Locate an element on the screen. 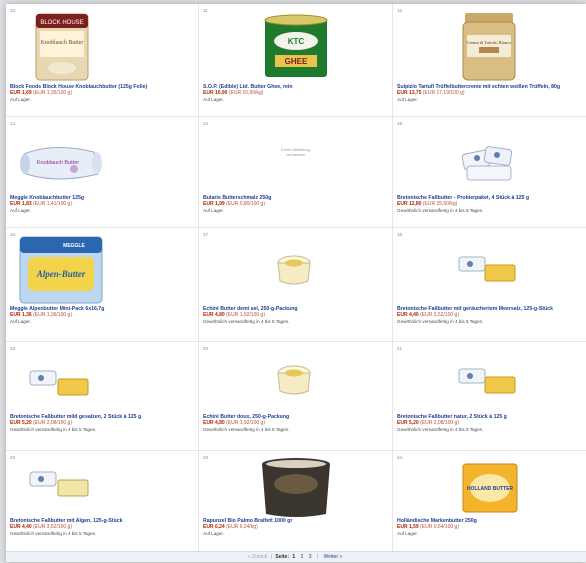  jar-icon: BLOCK HOUSE Knoblauch Butter is located at coordinates (62, 47).